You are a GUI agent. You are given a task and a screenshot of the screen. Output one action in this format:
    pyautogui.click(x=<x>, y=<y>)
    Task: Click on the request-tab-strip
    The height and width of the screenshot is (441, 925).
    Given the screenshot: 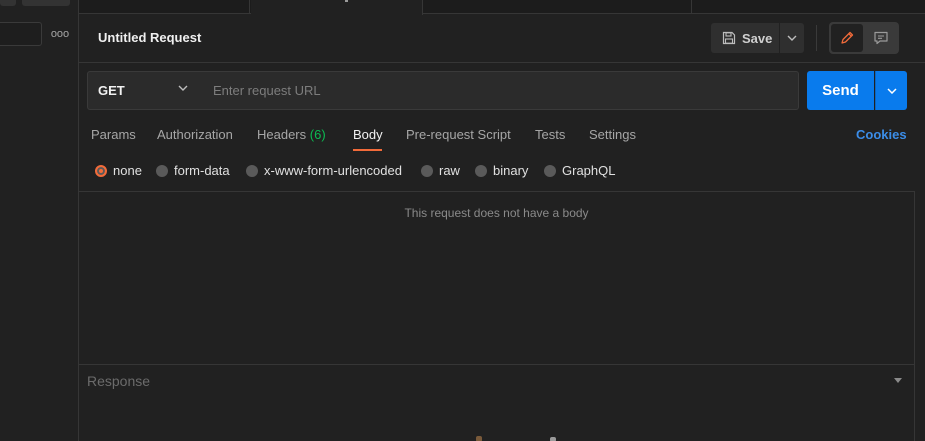 What is the action you would take?
    pyautogui.click(x=502, y=7)
    